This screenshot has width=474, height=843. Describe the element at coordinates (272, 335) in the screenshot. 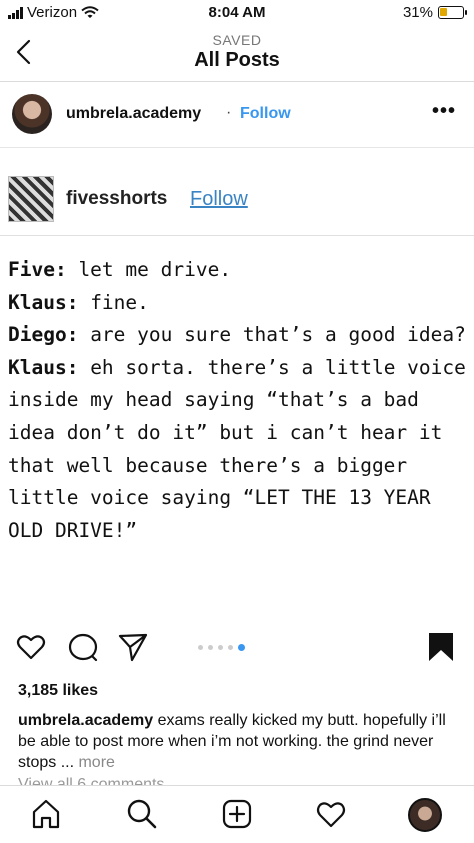

I see `line-text: are you sure that’s a good idea?` at that location.